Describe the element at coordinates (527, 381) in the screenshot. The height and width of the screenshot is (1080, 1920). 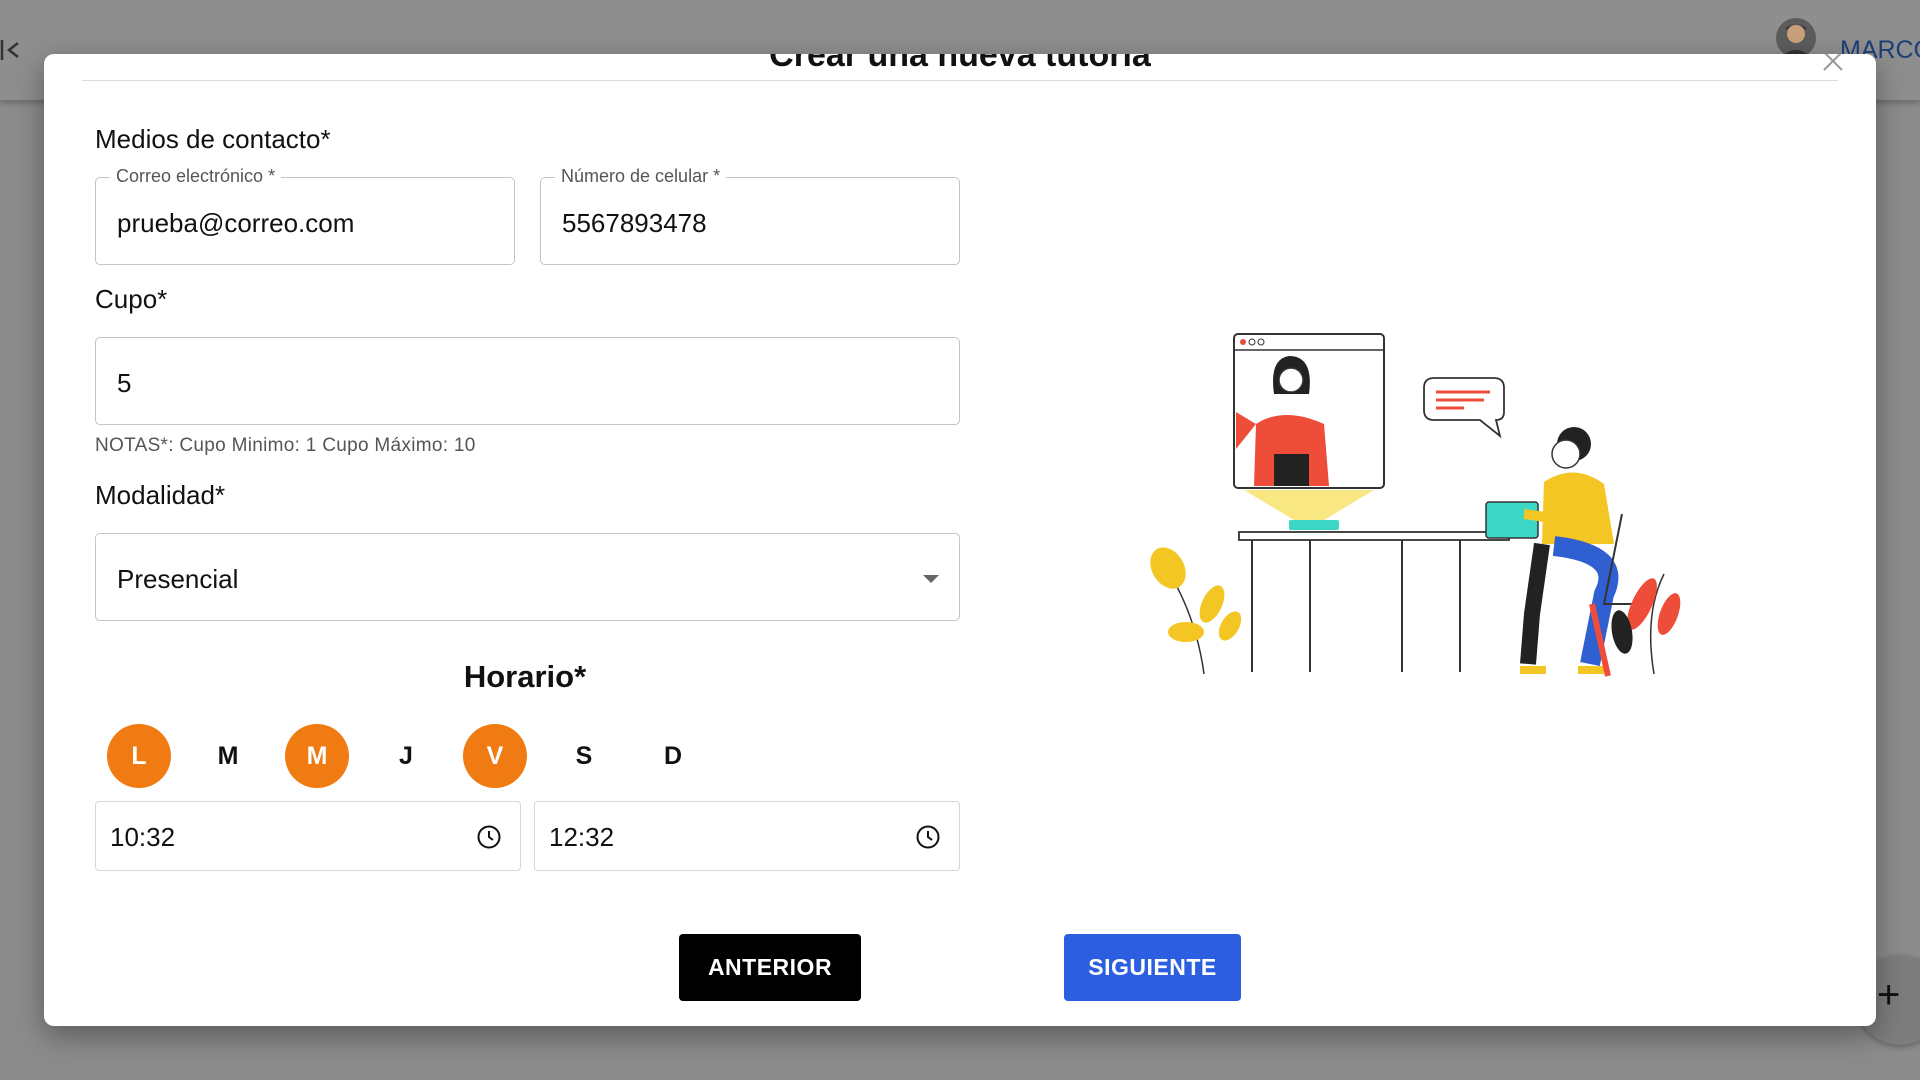
I see `cupo-input: 5` at that location.